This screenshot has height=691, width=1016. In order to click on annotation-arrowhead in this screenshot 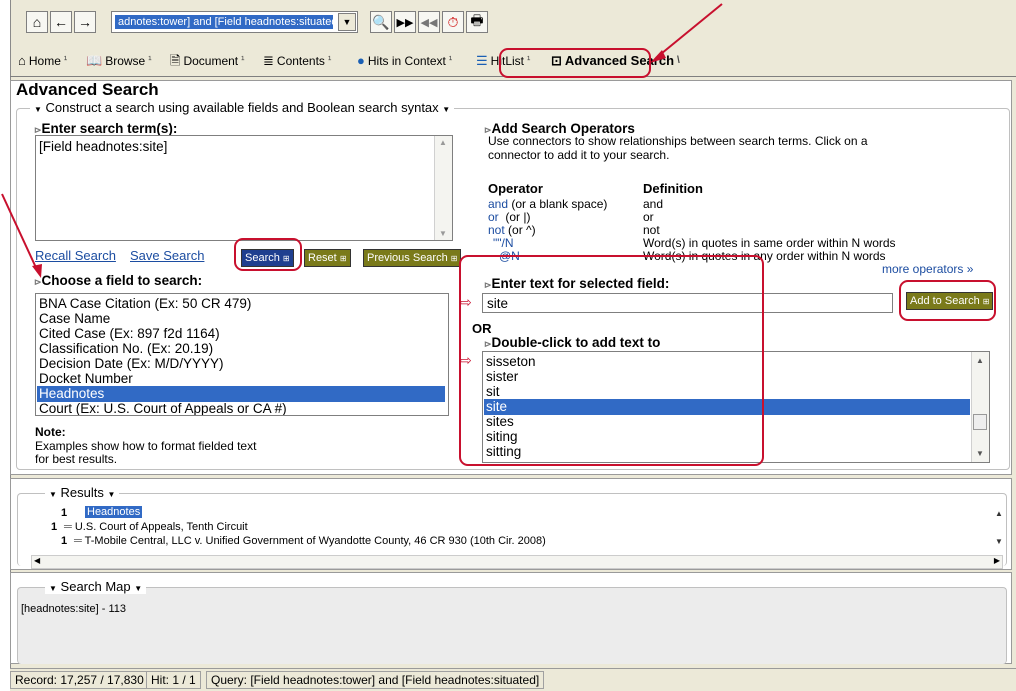, I will do `click(37, 271)`.